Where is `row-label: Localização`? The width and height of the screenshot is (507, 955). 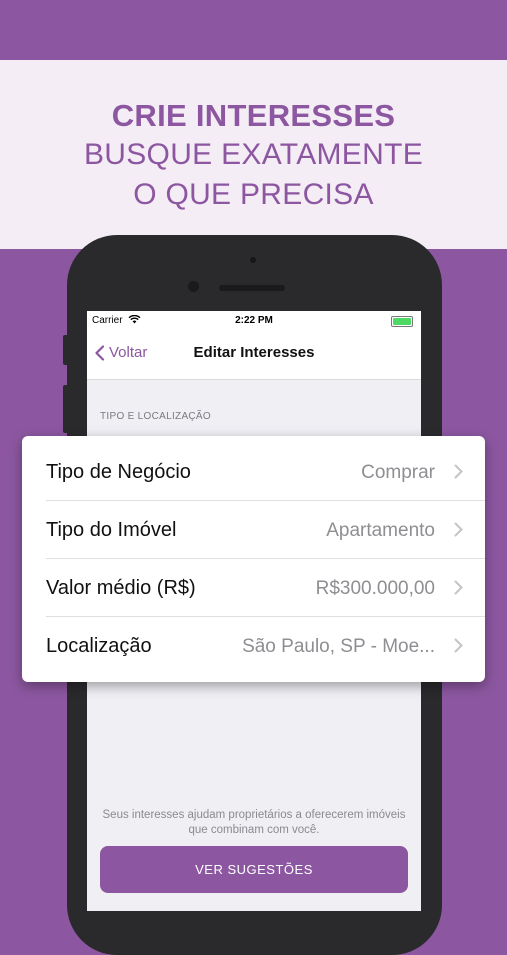 row-label: Localização is located at coordinates (99, 646).